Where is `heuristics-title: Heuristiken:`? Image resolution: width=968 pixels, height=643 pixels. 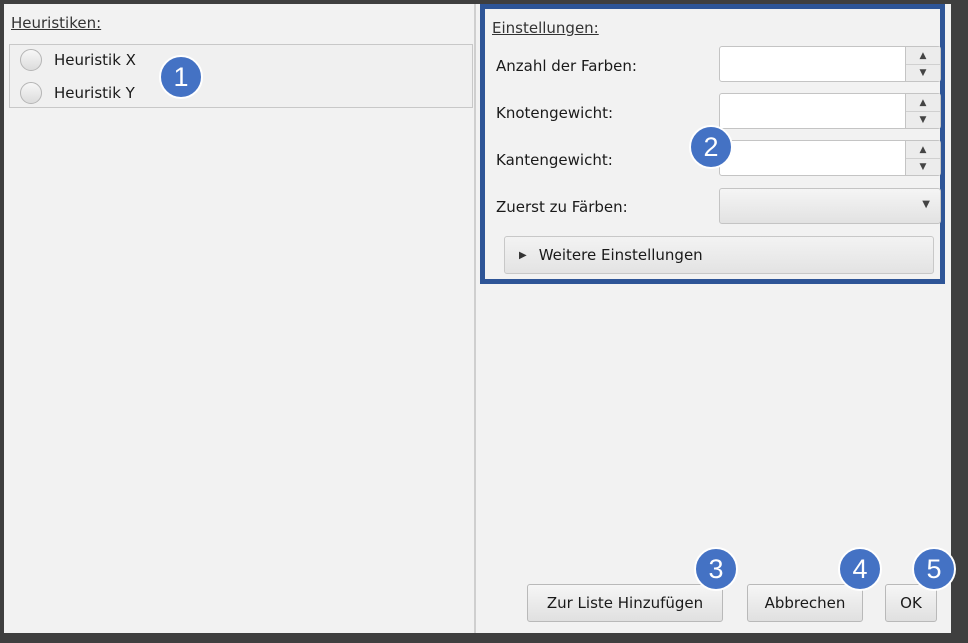
heuristics-title: Heuristiken: is located at coordinates (56, 23).